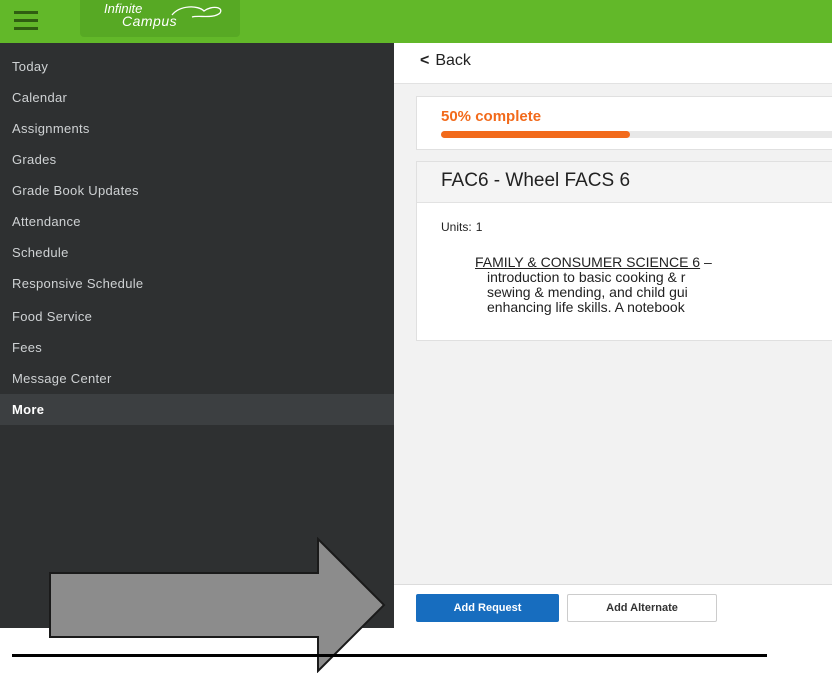 This screenshot has width=832, height=674. I want to click on course-desc-line1: introduction to basic cooking & r, so click(586, 277).